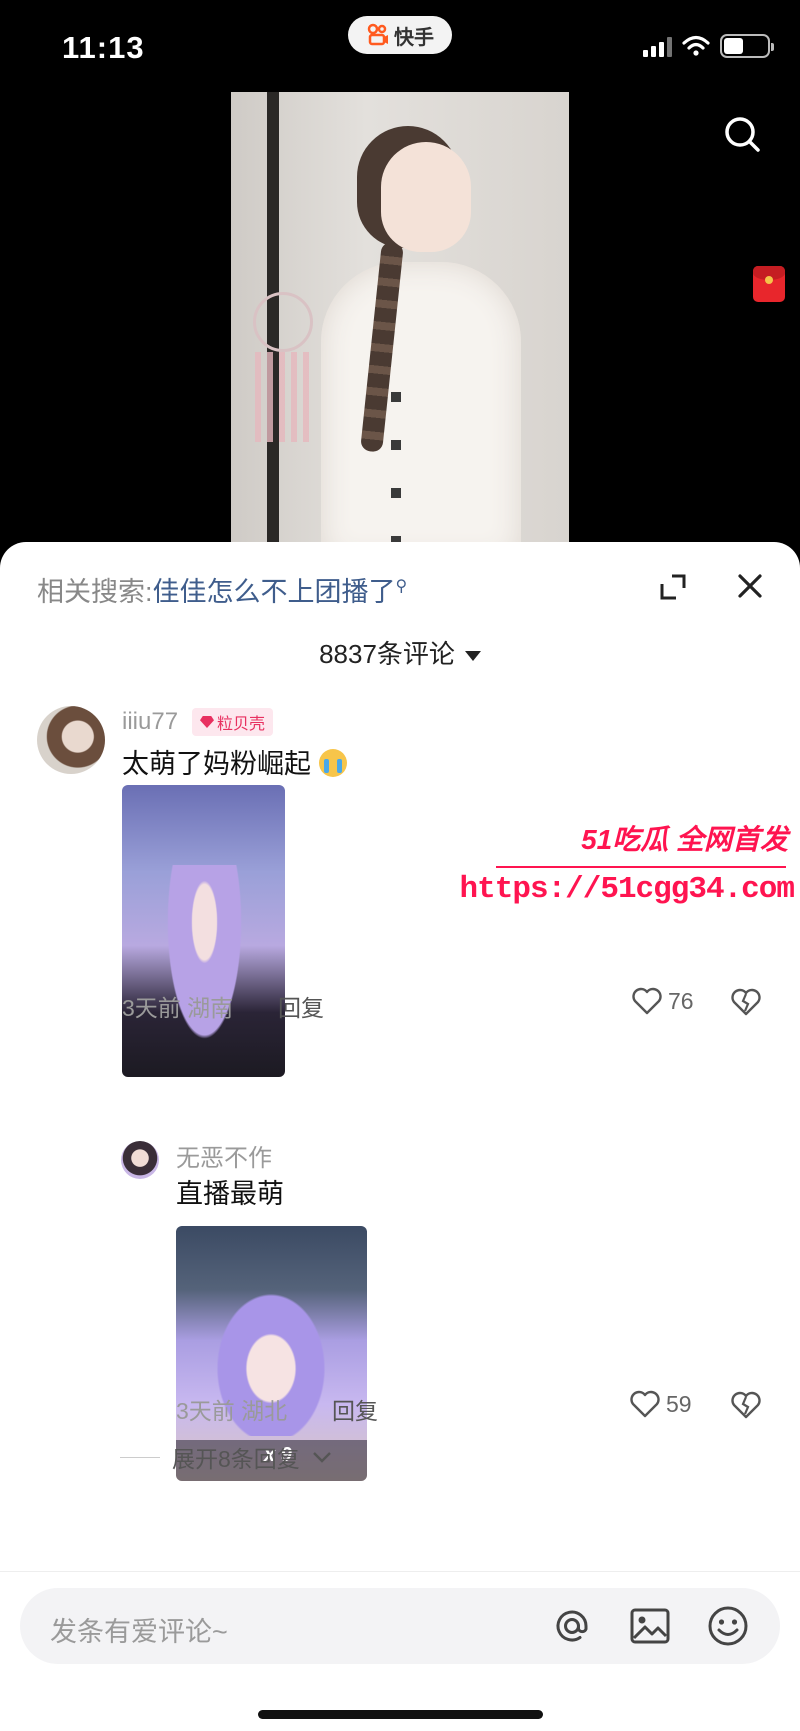  I want to click on expand-replies-button: 展开8条回复, so click(226, 1457).